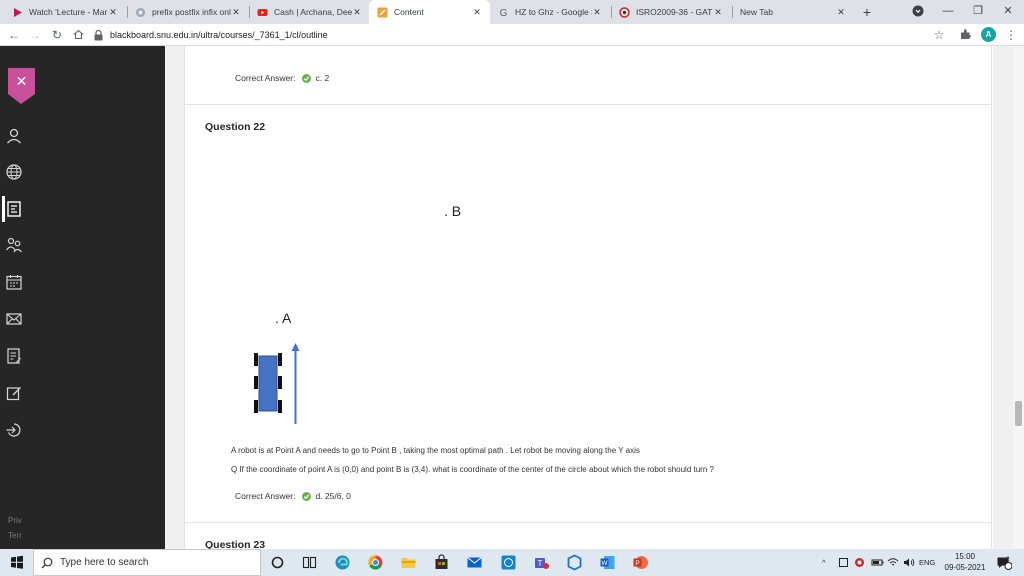 This screenshot has height=576, width=1024. Describe the element at coordinates (322, 78) in the screenshot. I see `answer-value: c. 2` at that location.